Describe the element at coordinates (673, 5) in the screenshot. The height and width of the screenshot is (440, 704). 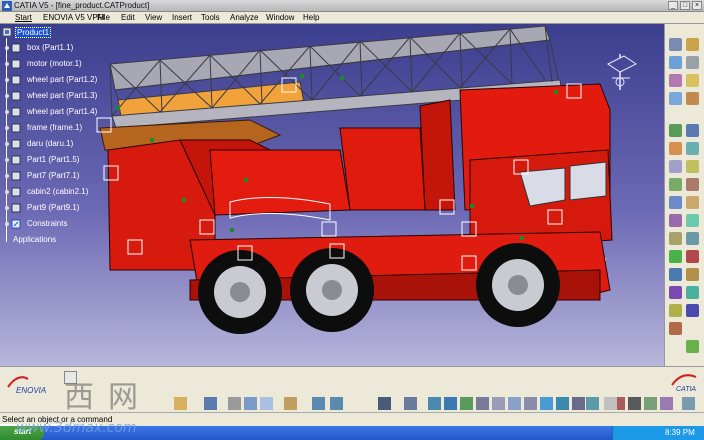
I see `minimize-button: _` at that location.